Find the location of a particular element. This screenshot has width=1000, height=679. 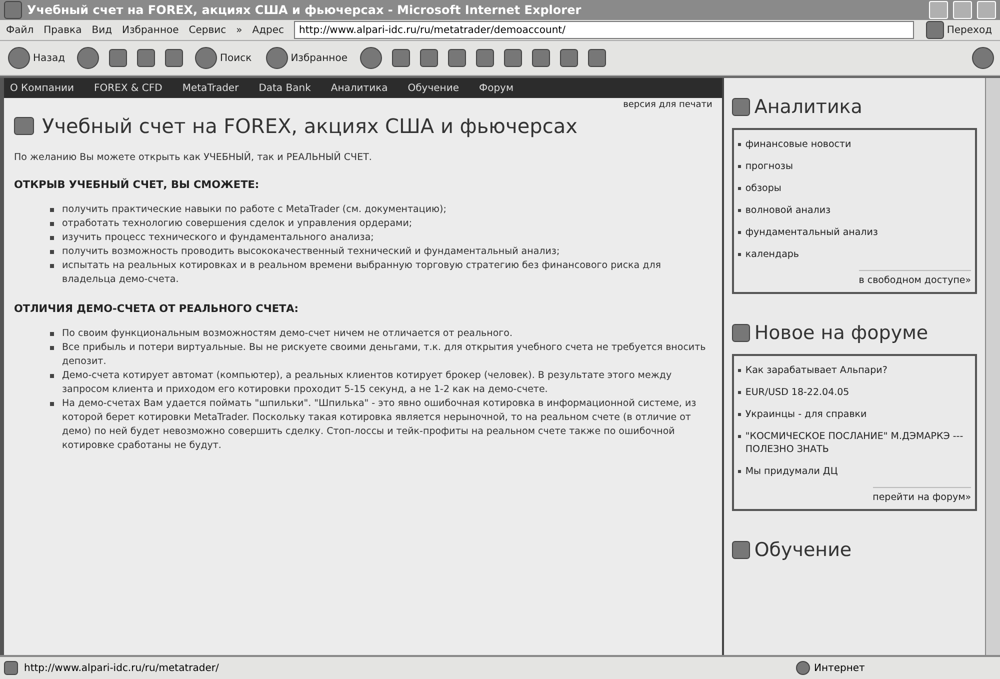

sidebar-link: Украинцы - для справки is located at coordinates (806, 414).